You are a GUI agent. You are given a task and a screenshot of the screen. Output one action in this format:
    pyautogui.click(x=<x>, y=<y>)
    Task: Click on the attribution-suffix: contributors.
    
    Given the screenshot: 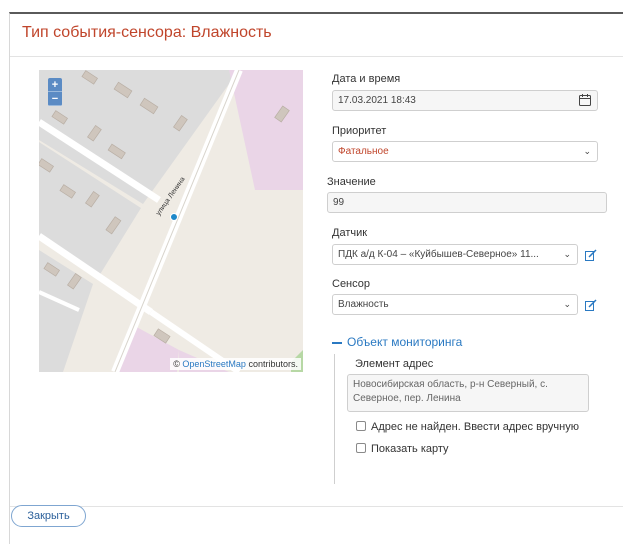 What is the action you would take?
    pyautogui.click(x=273, y=364)
    